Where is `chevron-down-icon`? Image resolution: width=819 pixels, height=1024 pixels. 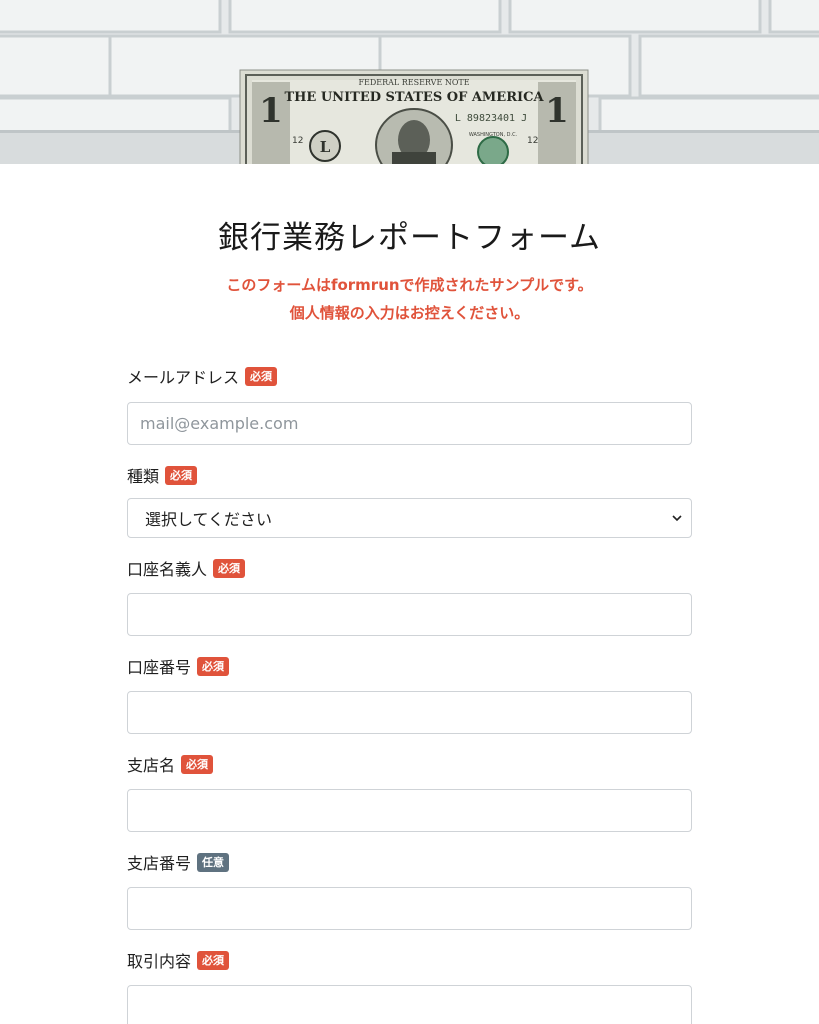 chevron-down-icon is located at coordinates (677, 518).